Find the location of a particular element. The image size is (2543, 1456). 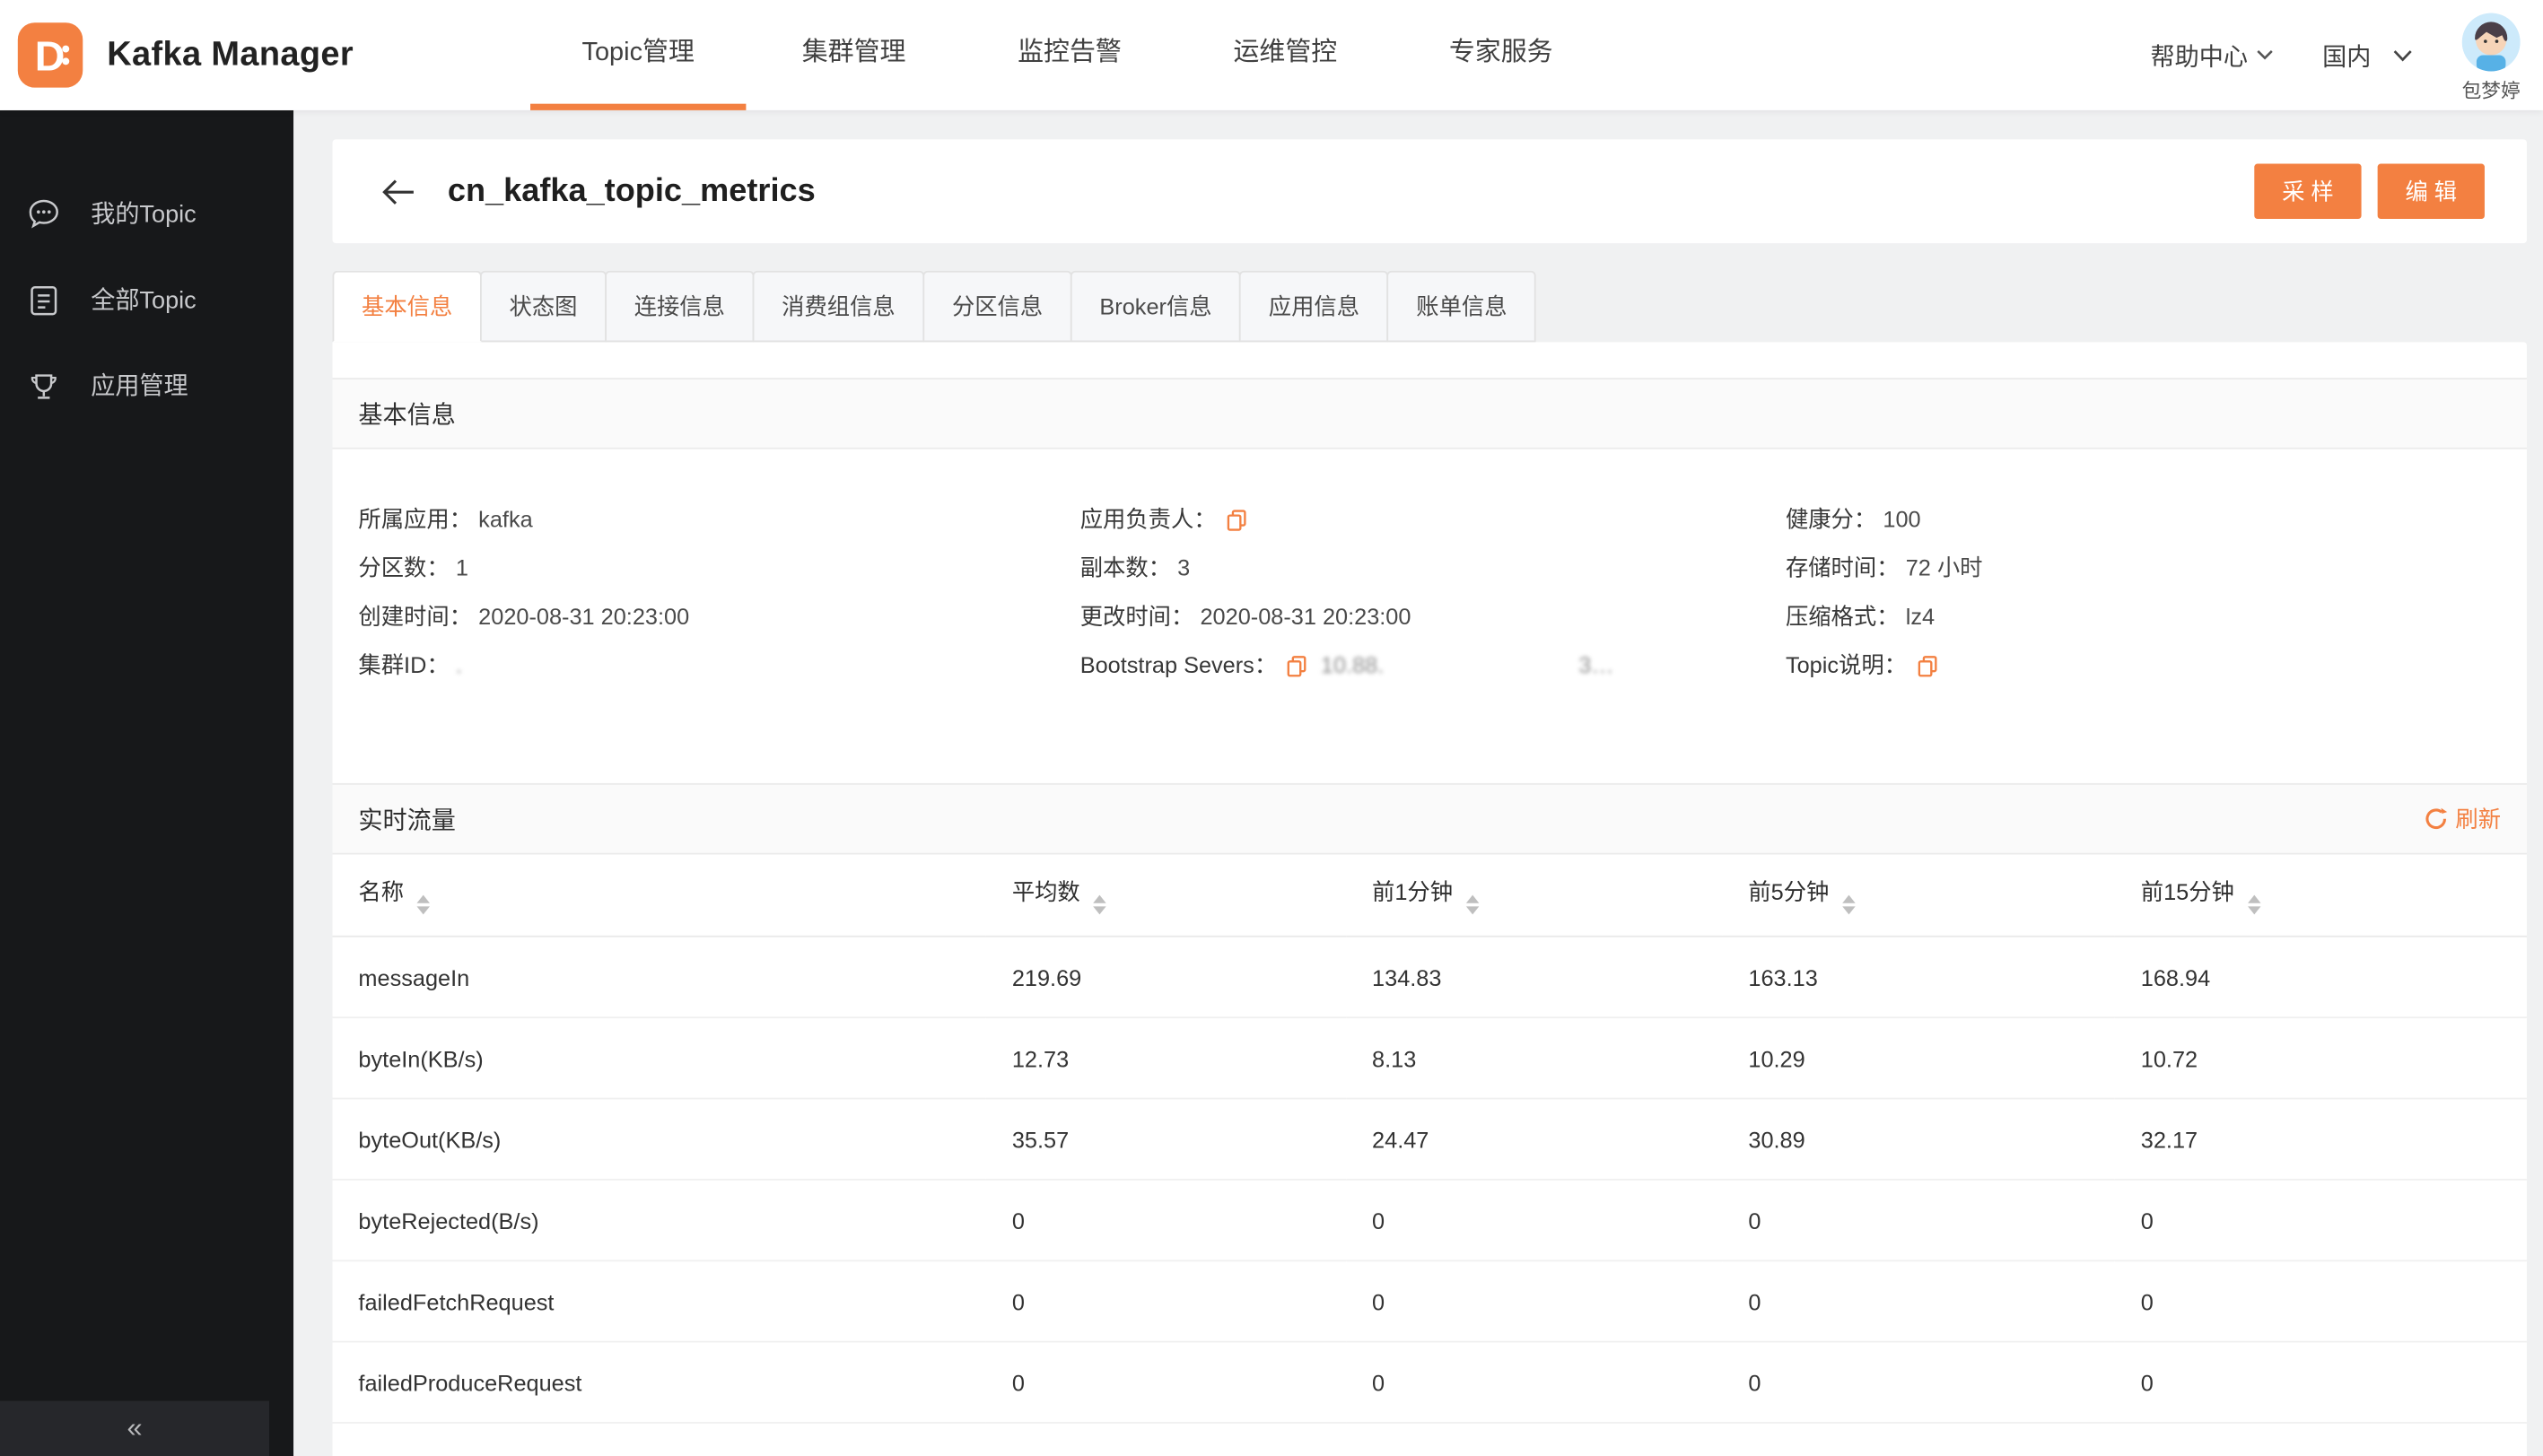

sample-button: 采 样 is located at coordinates (2308, 191).